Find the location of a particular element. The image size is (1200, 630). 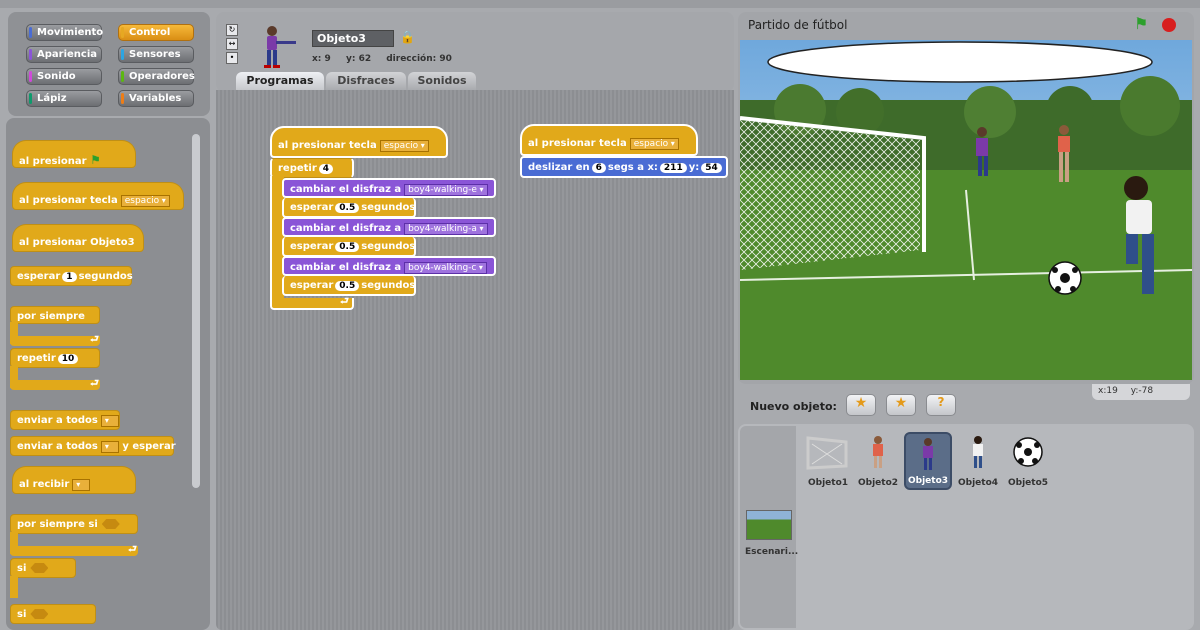

script2-key-dropdown: espacio is located at coordinates (654, 144).